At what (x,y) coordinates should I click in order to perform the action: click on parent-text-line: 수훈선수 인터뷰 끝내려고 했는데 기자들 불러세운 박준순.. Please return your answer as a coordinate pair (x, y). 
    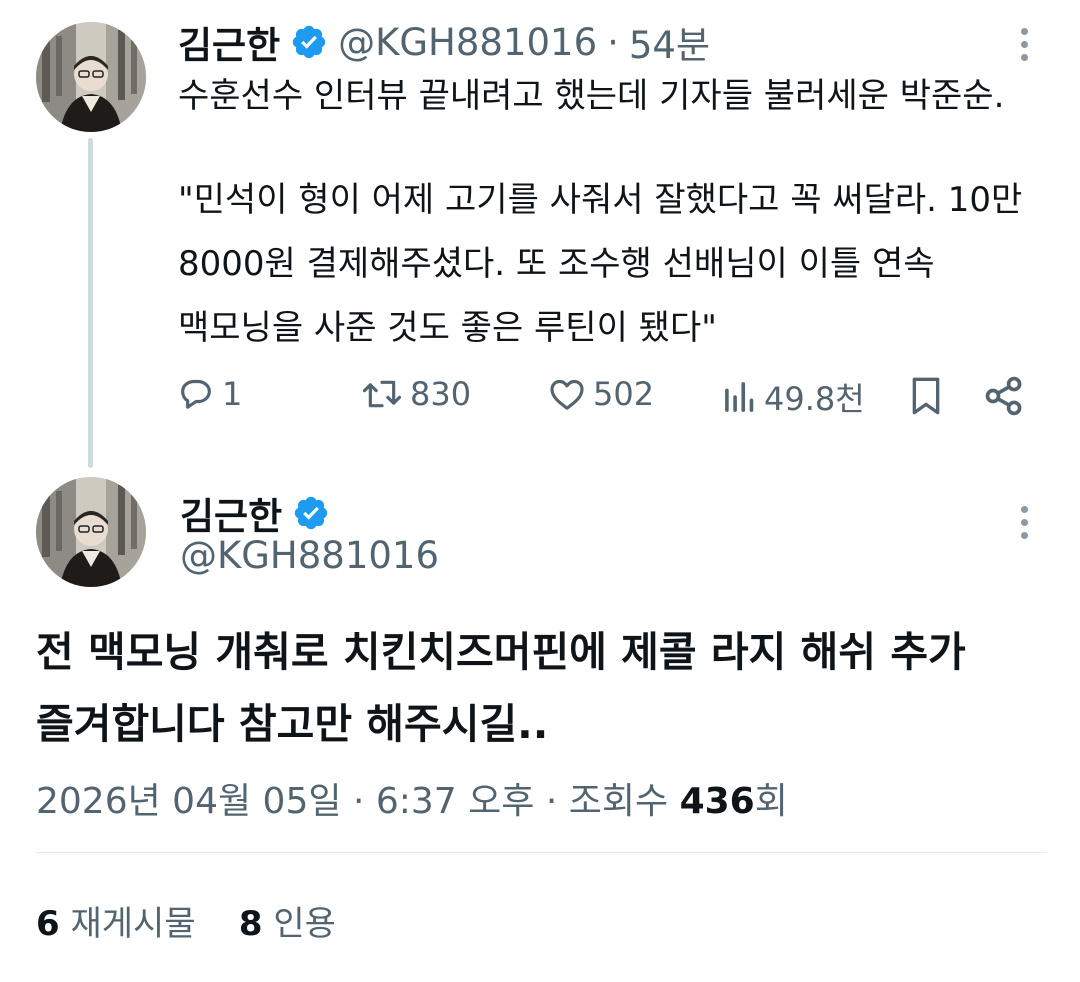
    Looking at the image, I should click on (591, 96).